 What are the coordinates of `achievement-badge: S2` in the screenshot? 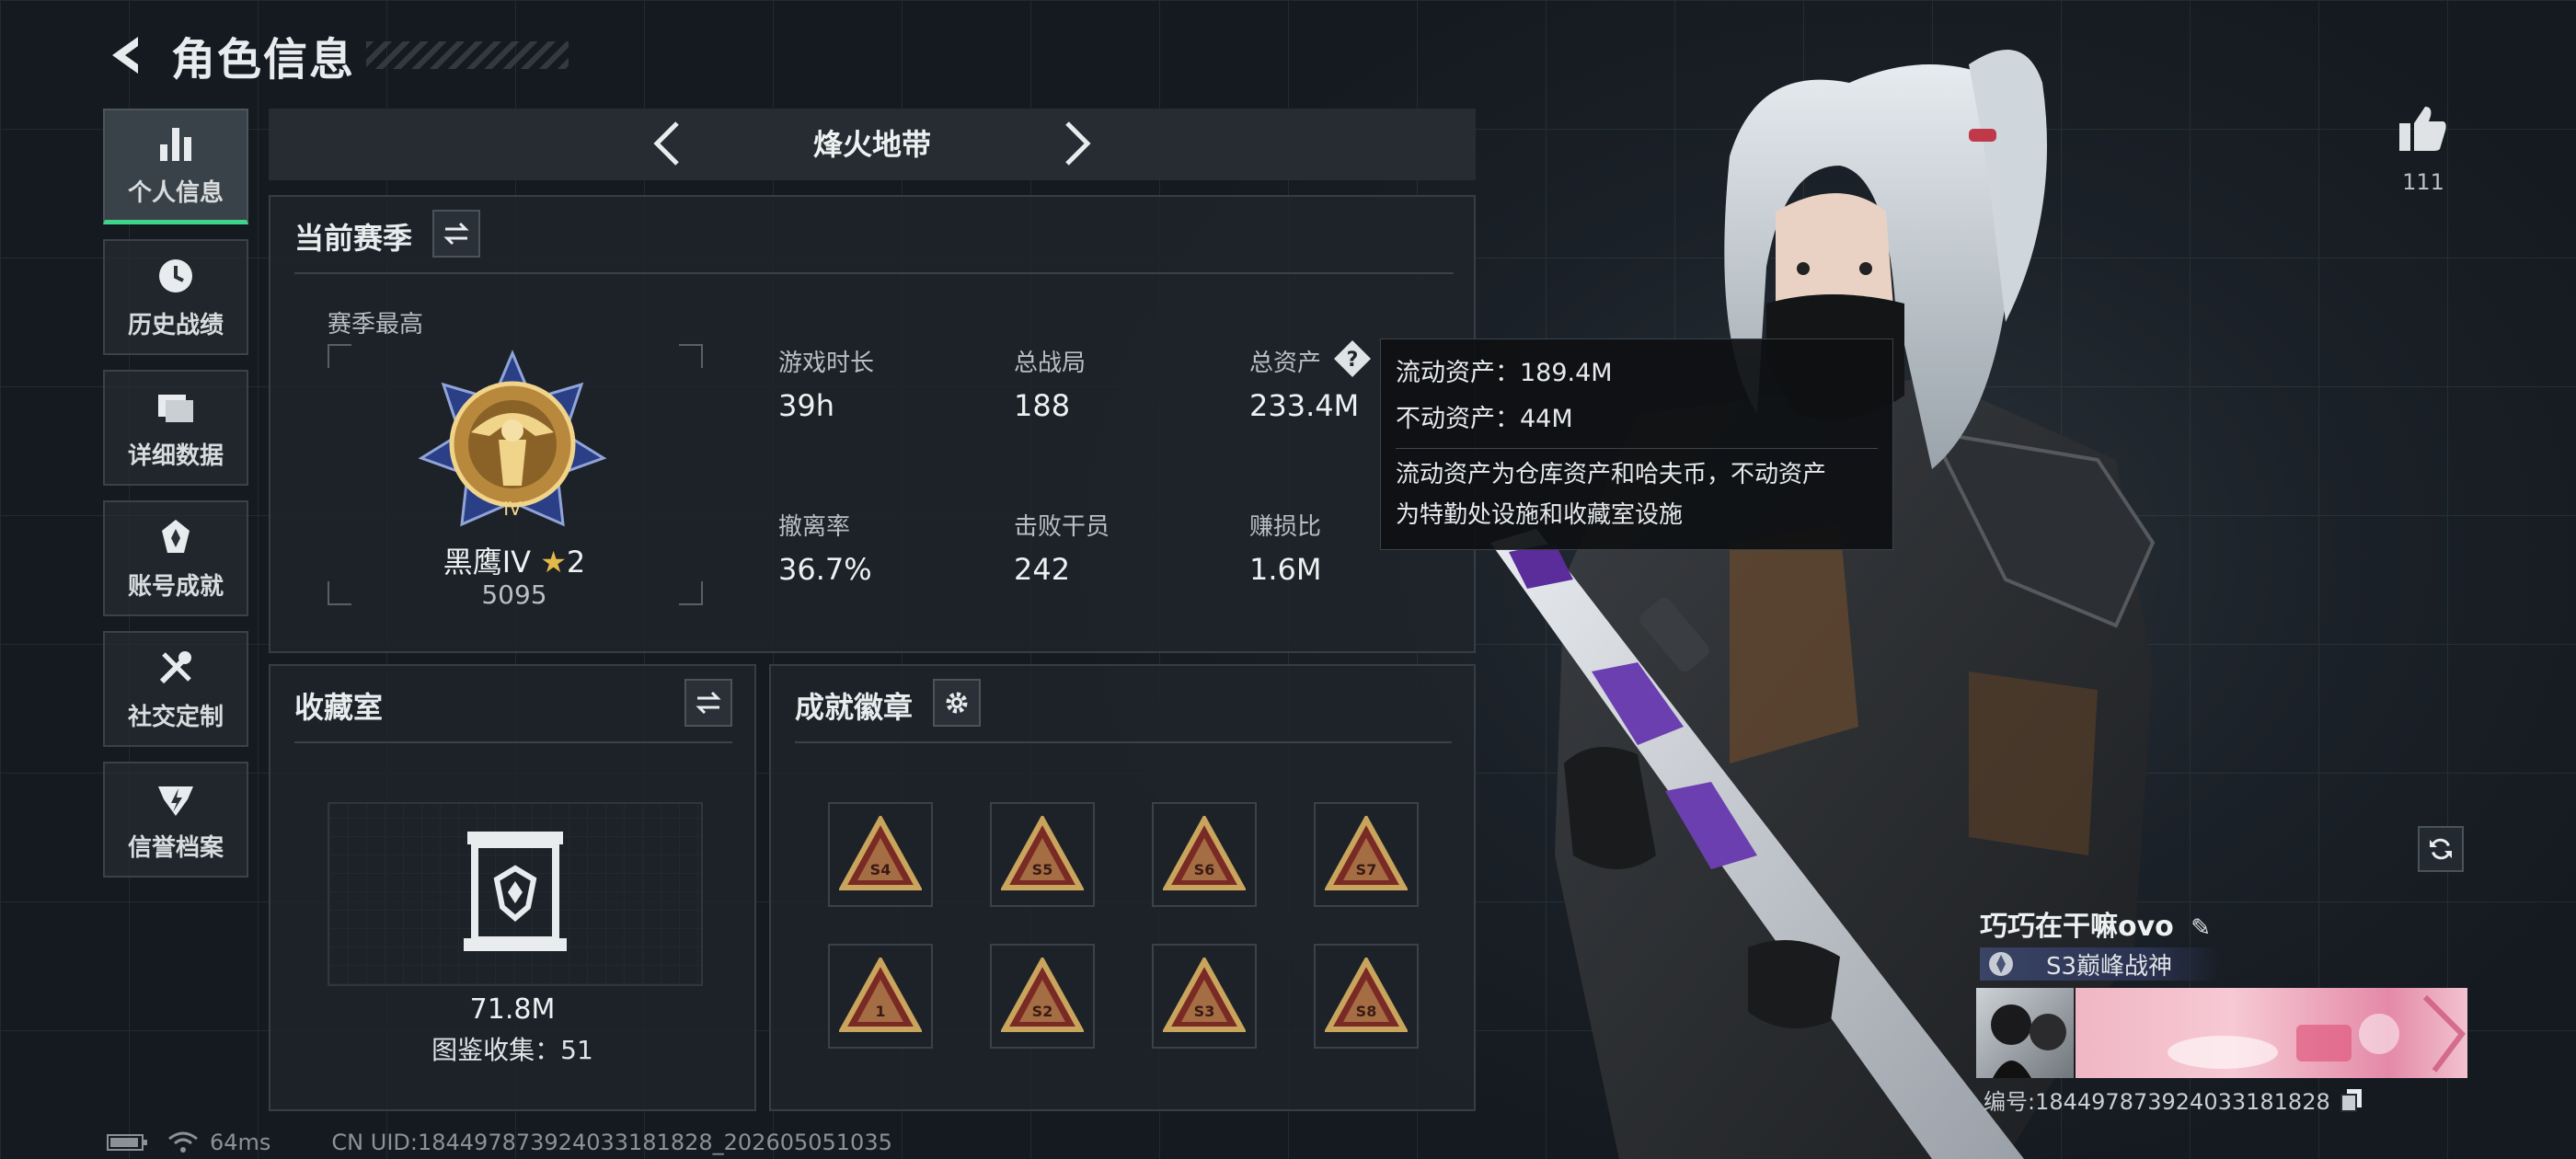 It's located at (1042, 996).